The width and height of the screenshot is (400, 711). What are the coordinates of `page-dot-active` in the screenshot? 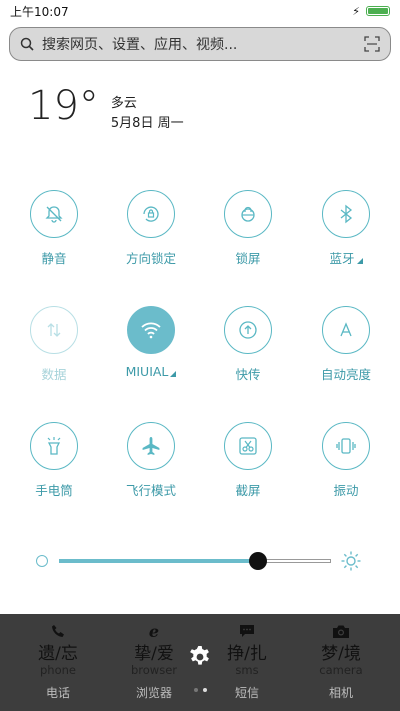 It's located at (205, 690).